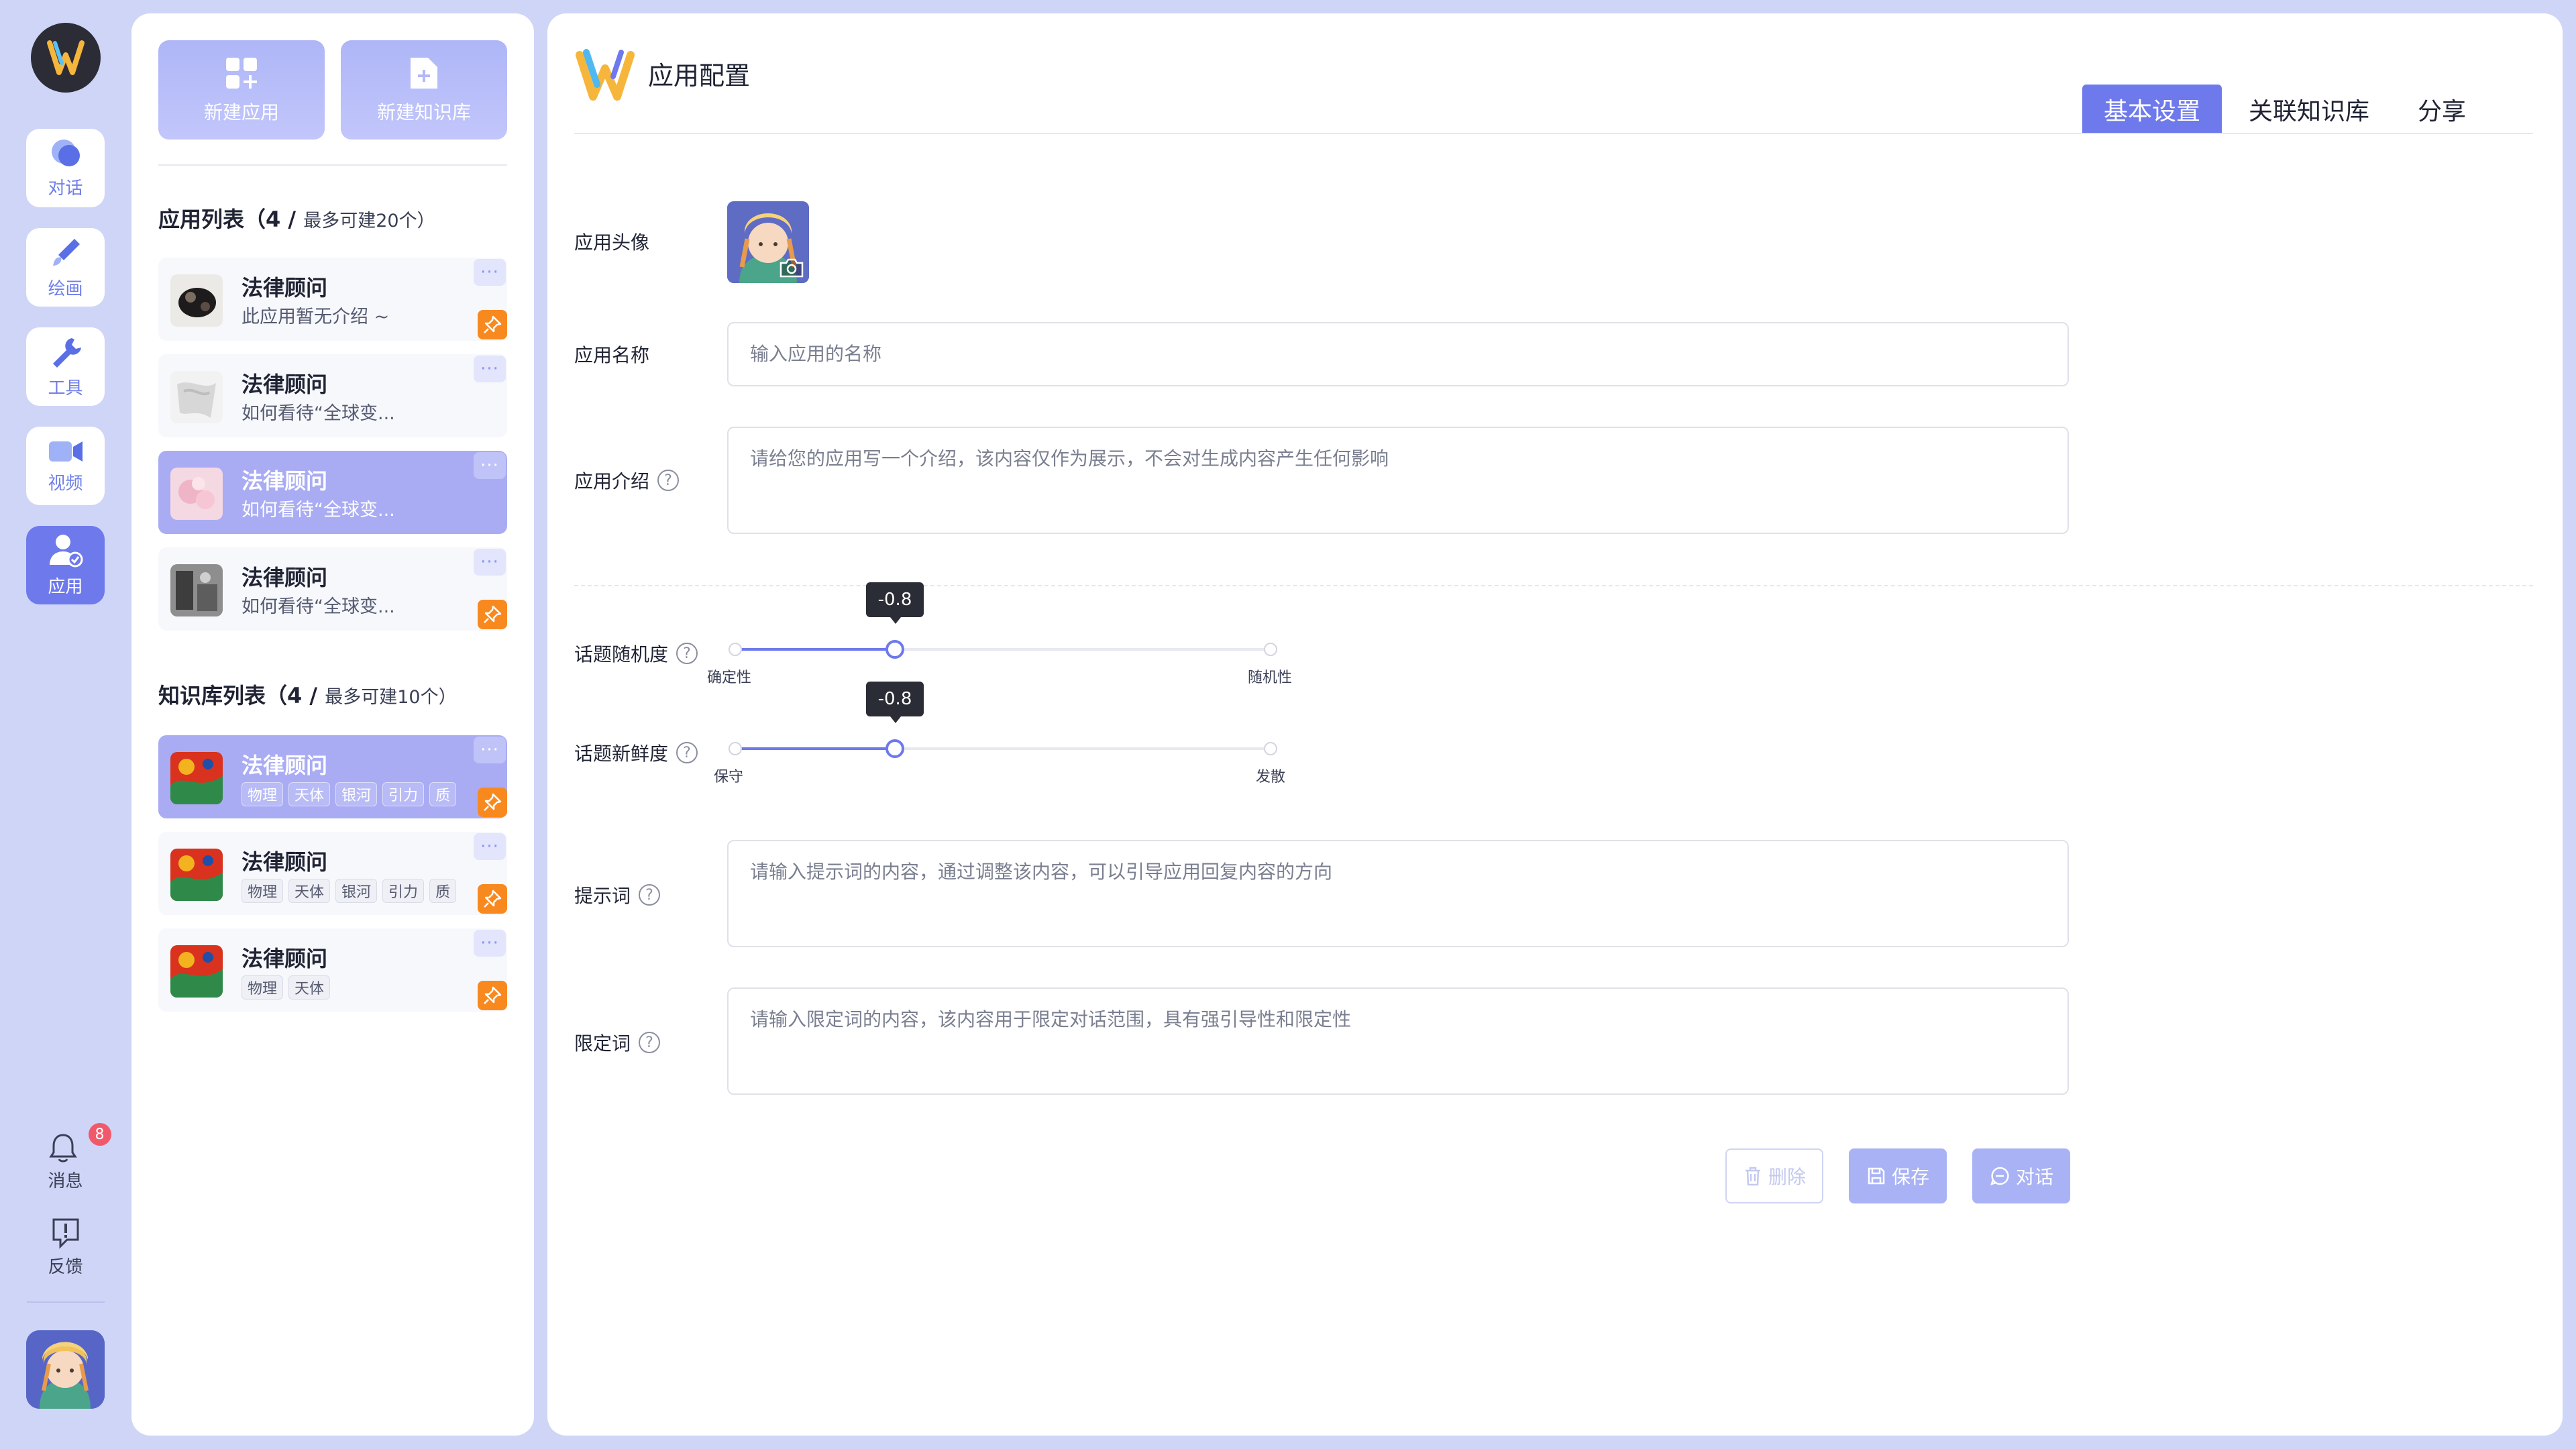 This screenshot has width=2576, height=1449. I want to click on app-card-selected: 法律顾问 如何看待“全球变... ···, so click(332, 492).